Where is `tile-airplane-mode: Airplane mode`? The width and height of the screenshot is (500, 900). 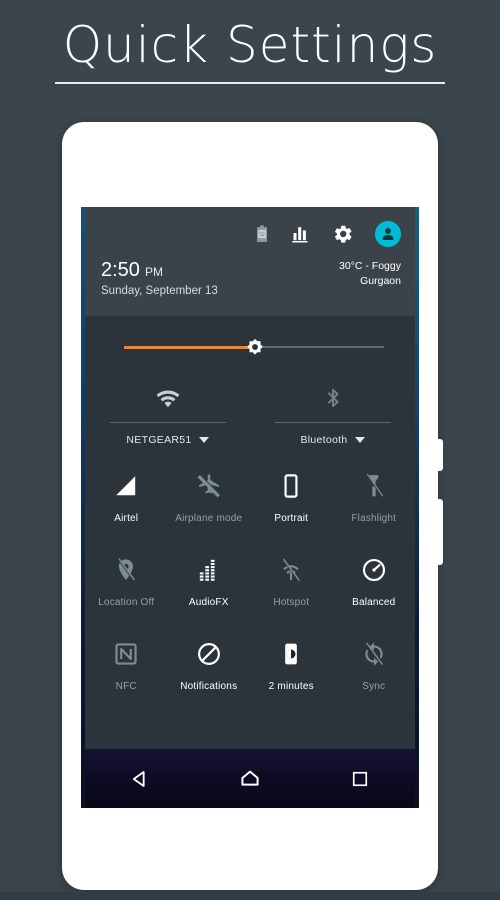
tile-airplane-mode: Airplane mode is located at coordinates (209, 500).